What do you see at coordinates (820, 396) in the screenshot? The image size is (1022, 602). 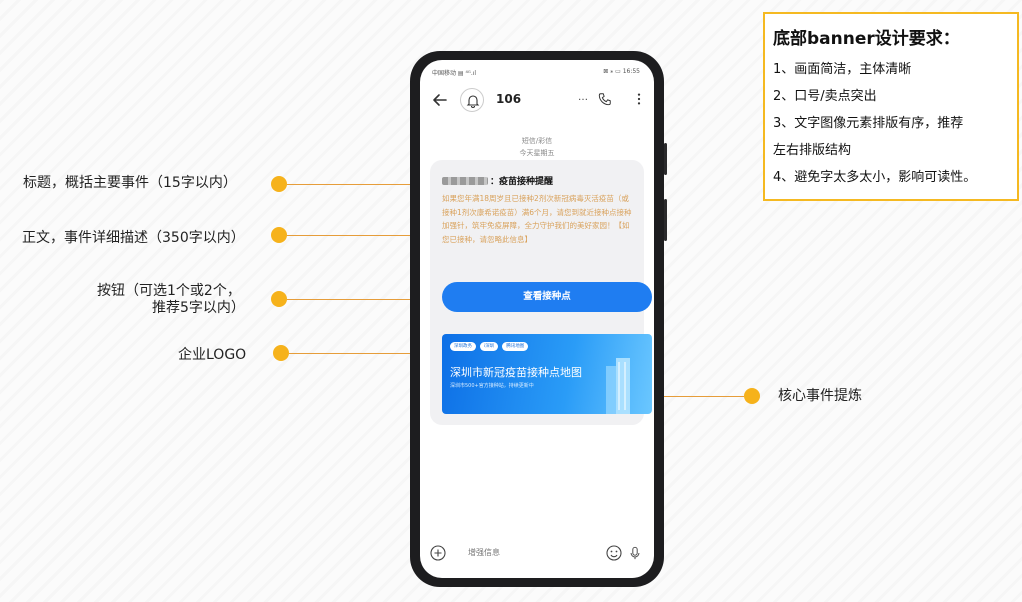 I see `annotation-core-label: 核心事件提炼` at bounding box center [820, 396].